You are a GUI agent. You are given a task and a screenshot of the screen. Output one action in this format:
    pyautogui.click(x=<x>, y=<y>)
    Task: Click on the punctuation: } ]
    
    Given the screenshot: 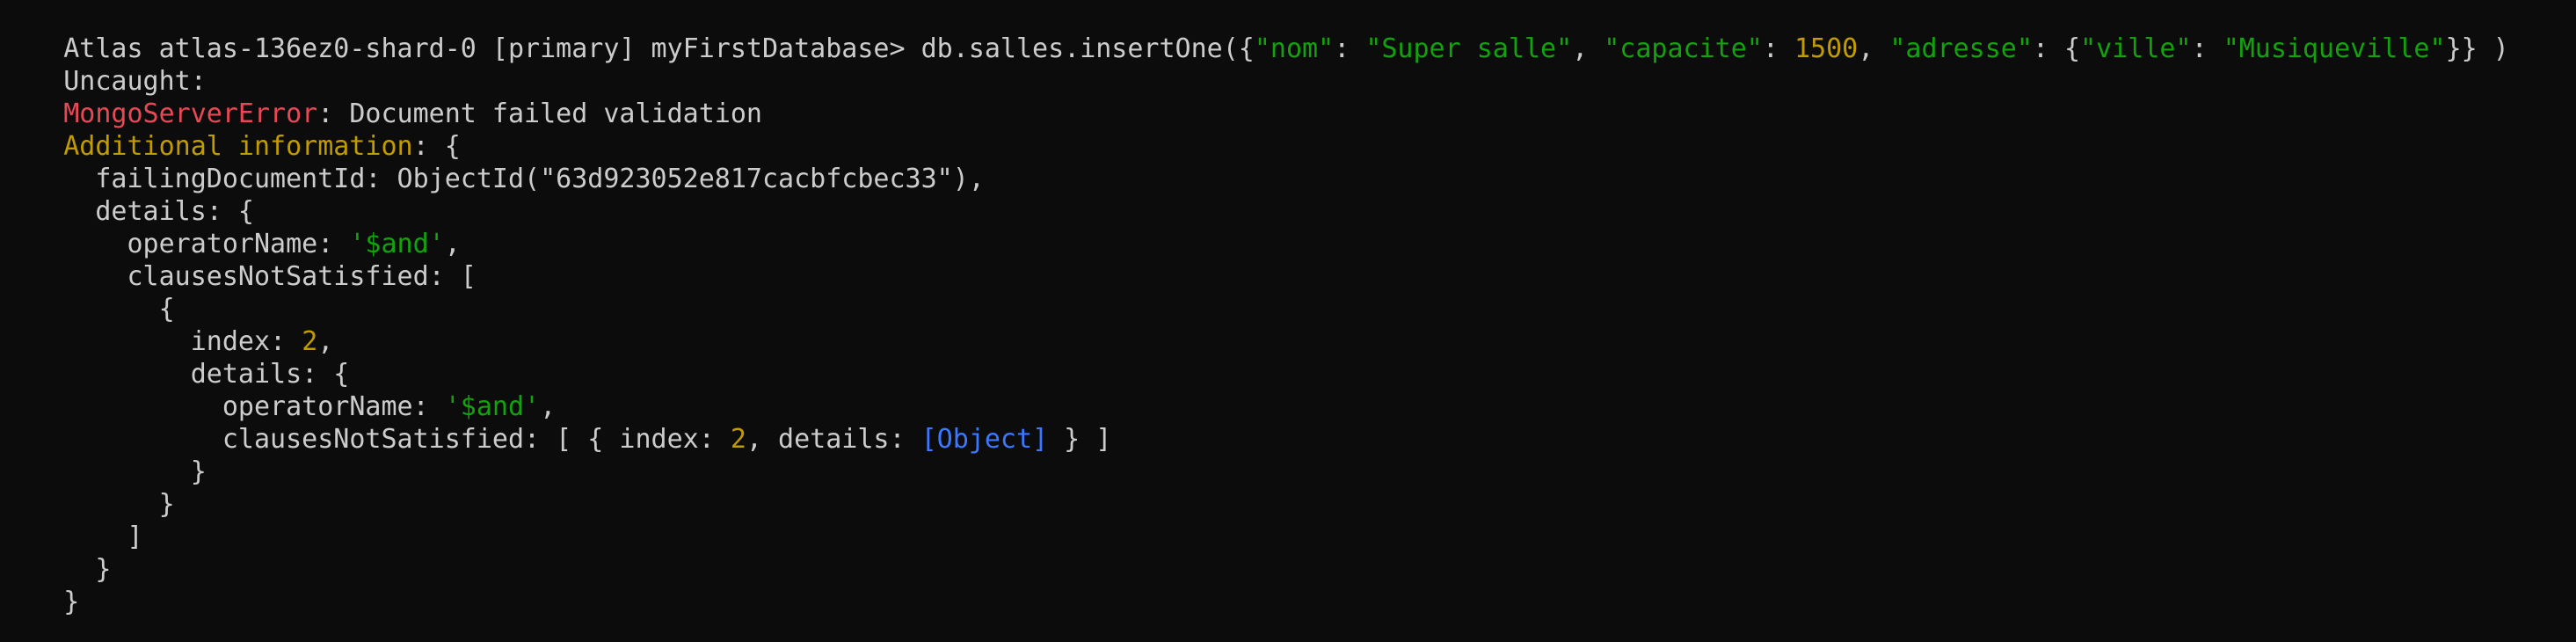 What is the action you would take?
    pyautogui.click(x=1080, y=440)
    